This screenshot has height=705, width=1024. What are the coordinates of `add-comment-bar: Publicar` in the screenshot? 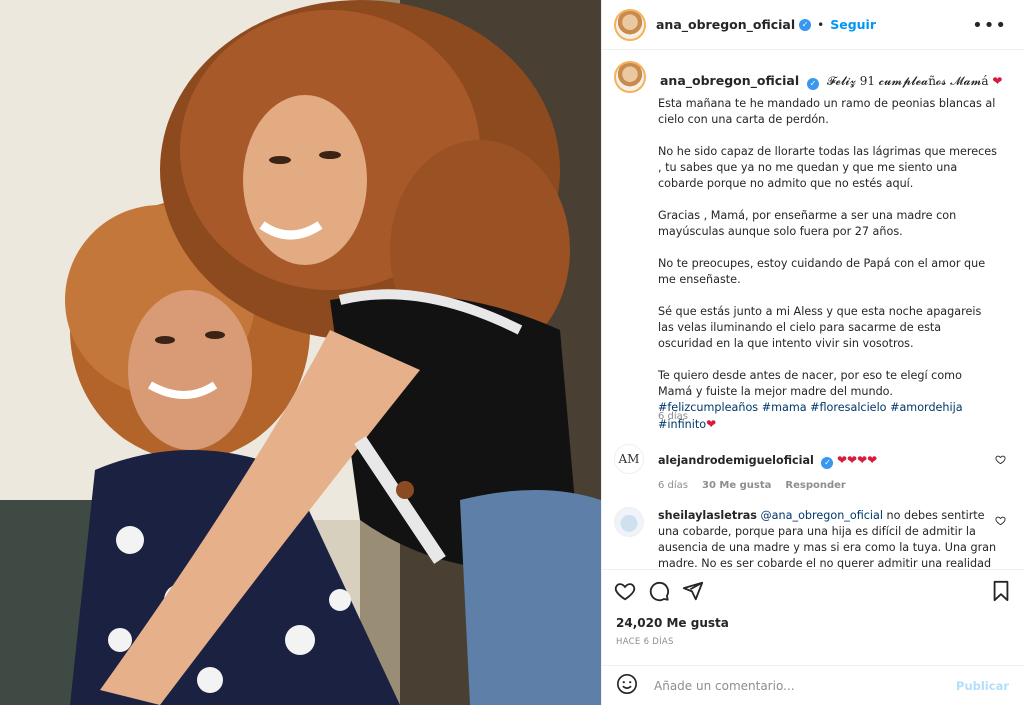 It's located at (813, 685).